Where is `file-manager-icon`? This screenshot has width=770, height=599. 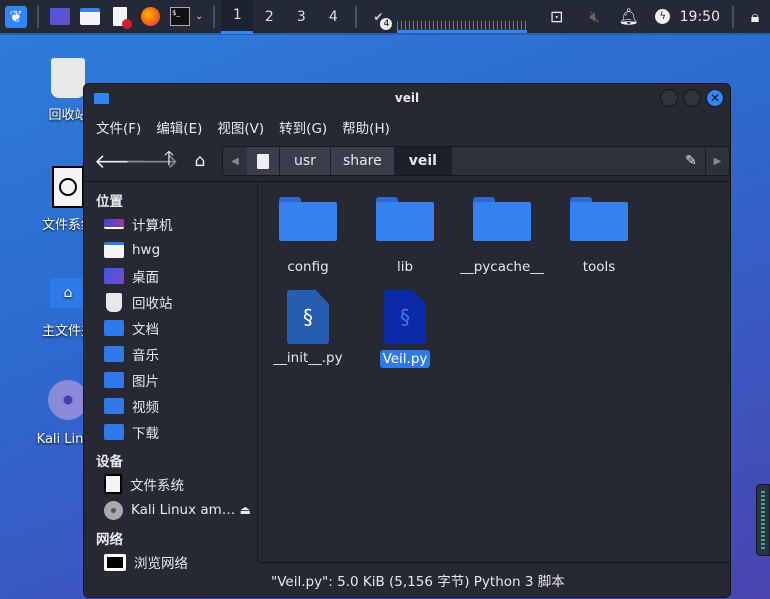
file-manager-icon is located at coordinates (90, 17).